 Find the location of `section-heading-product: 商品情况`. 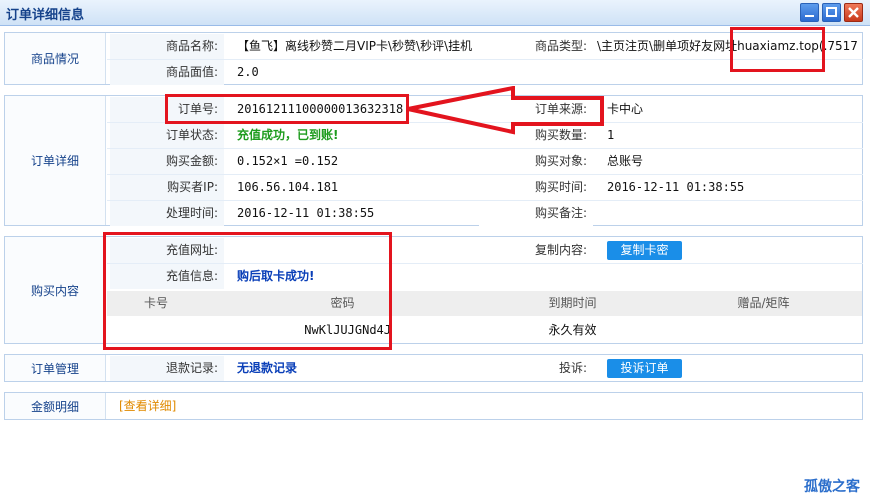

section-heading-product: 商品情况 is located at coordinates (55, 58).